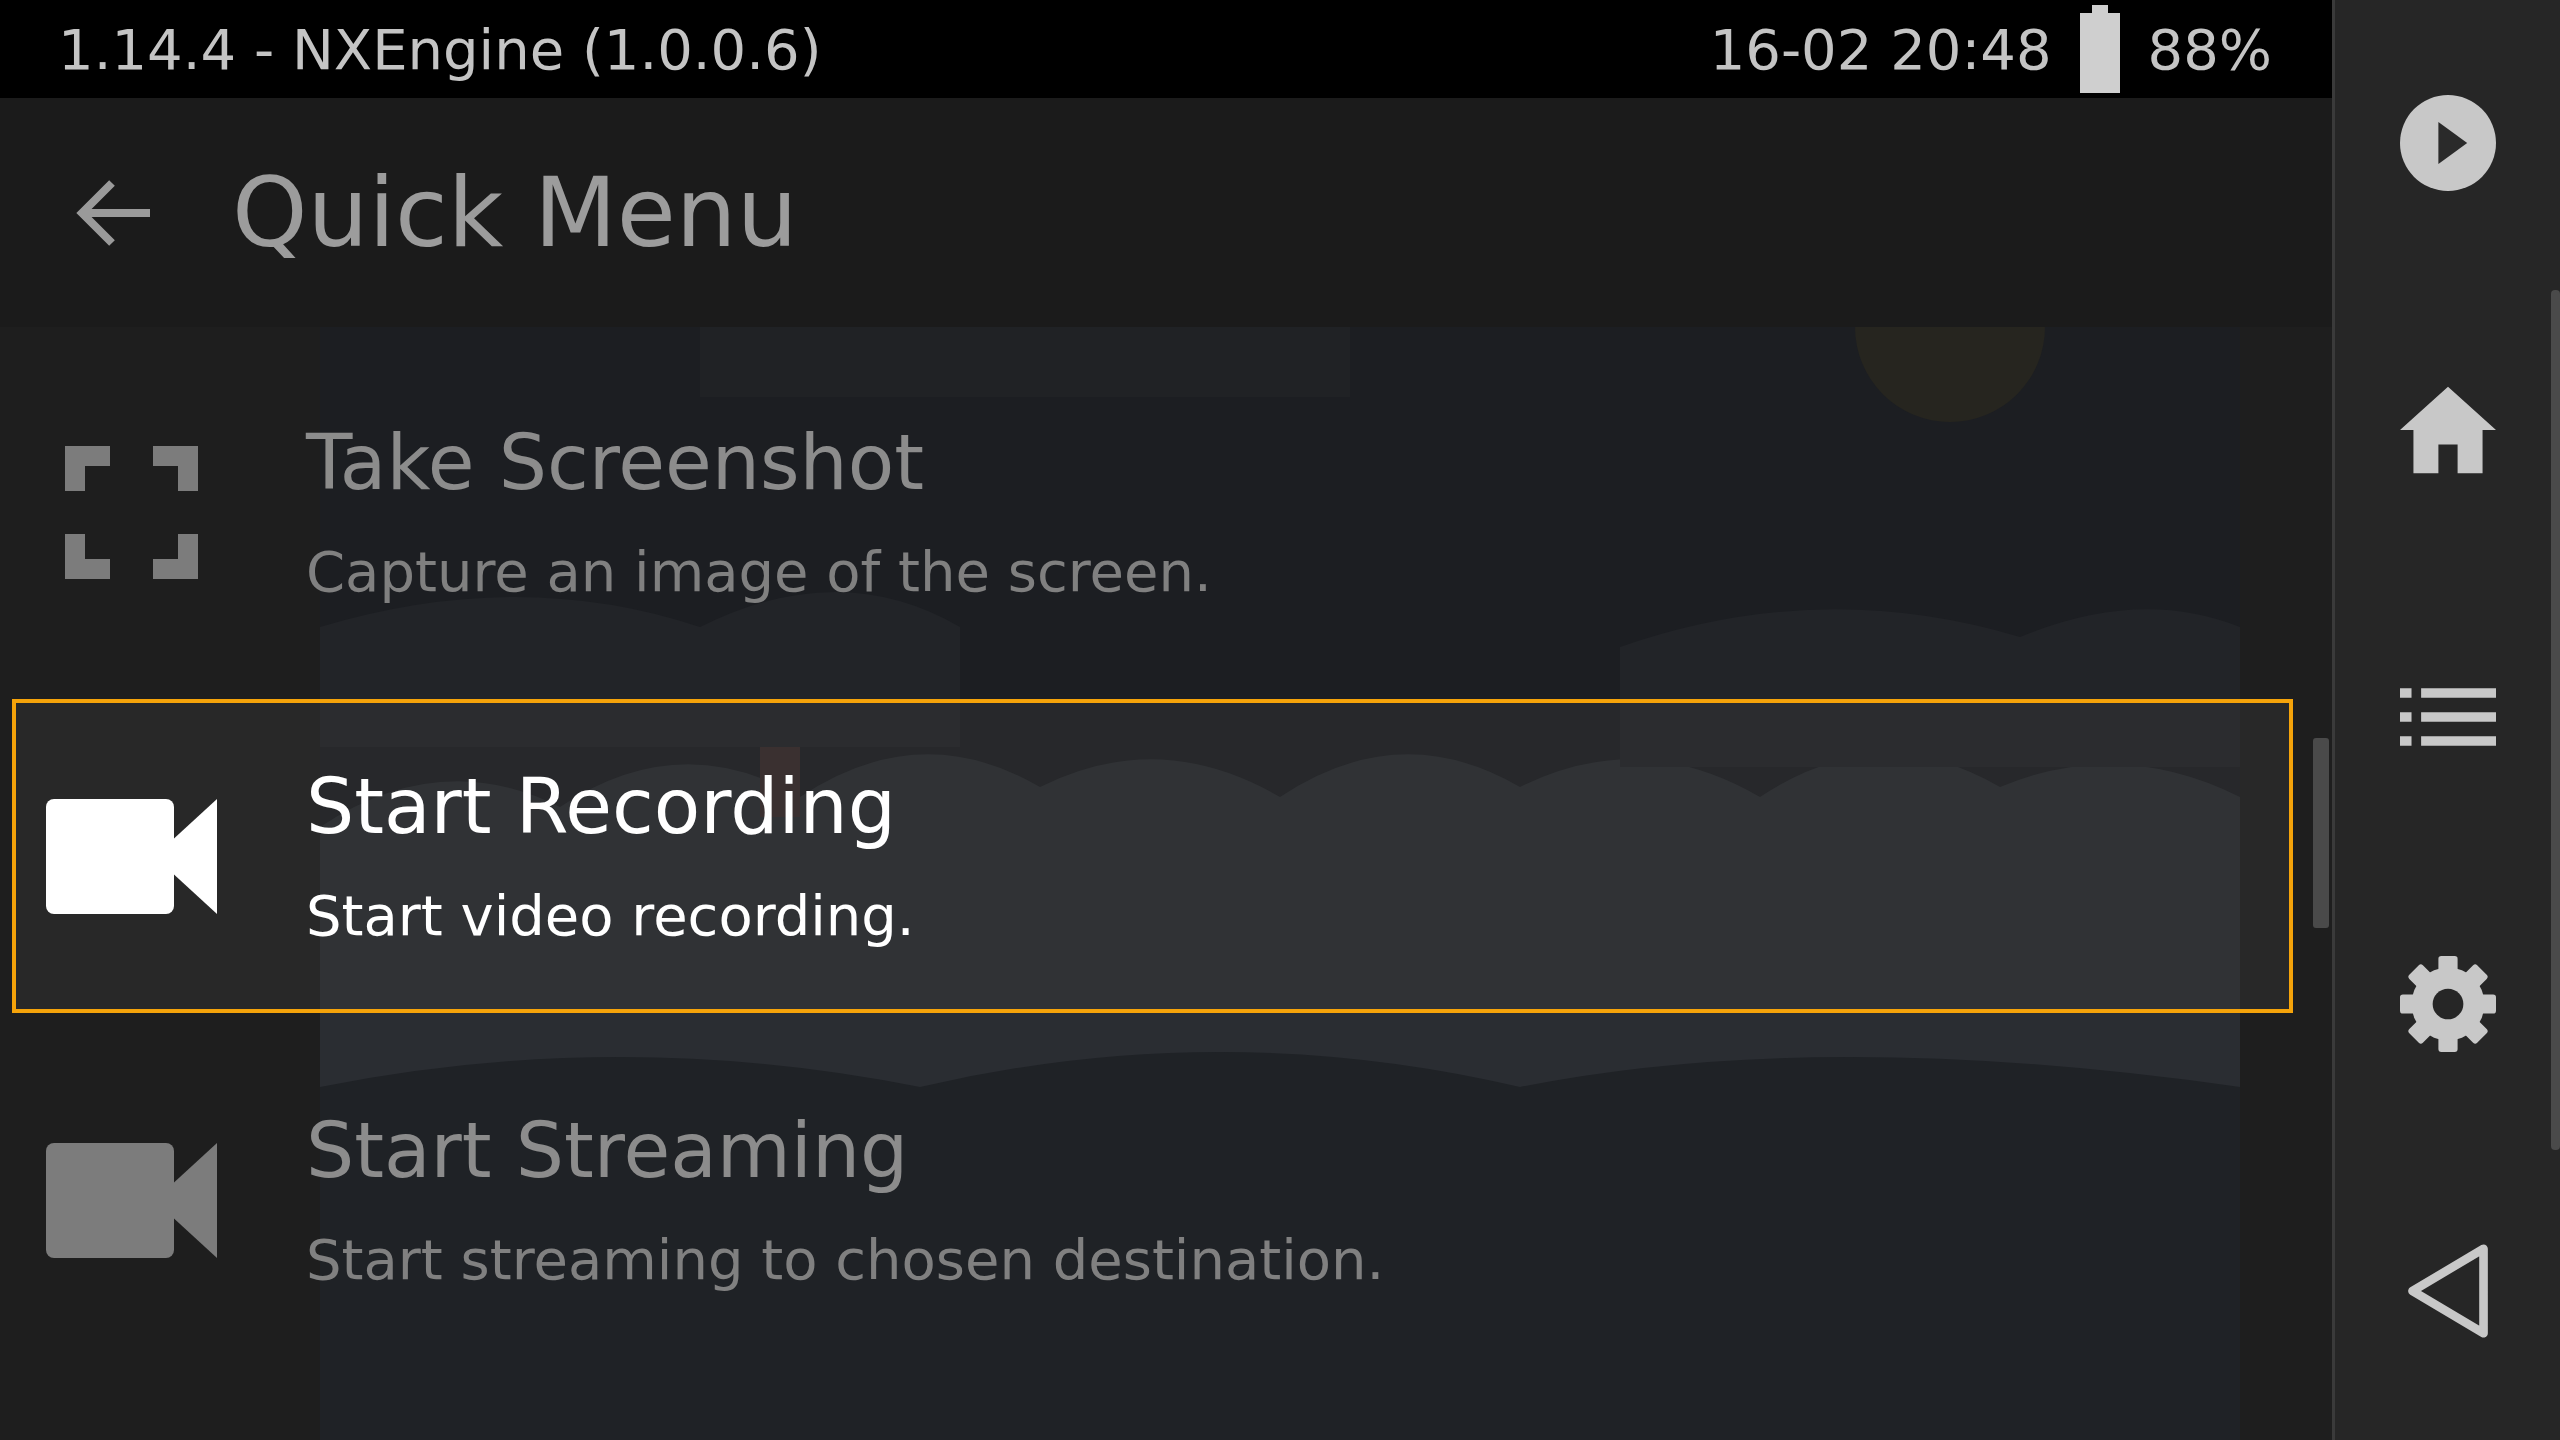 This screenshot has width=2560, height=1440. I want to click on menu-title: Quick Menu, so click(515, 212).